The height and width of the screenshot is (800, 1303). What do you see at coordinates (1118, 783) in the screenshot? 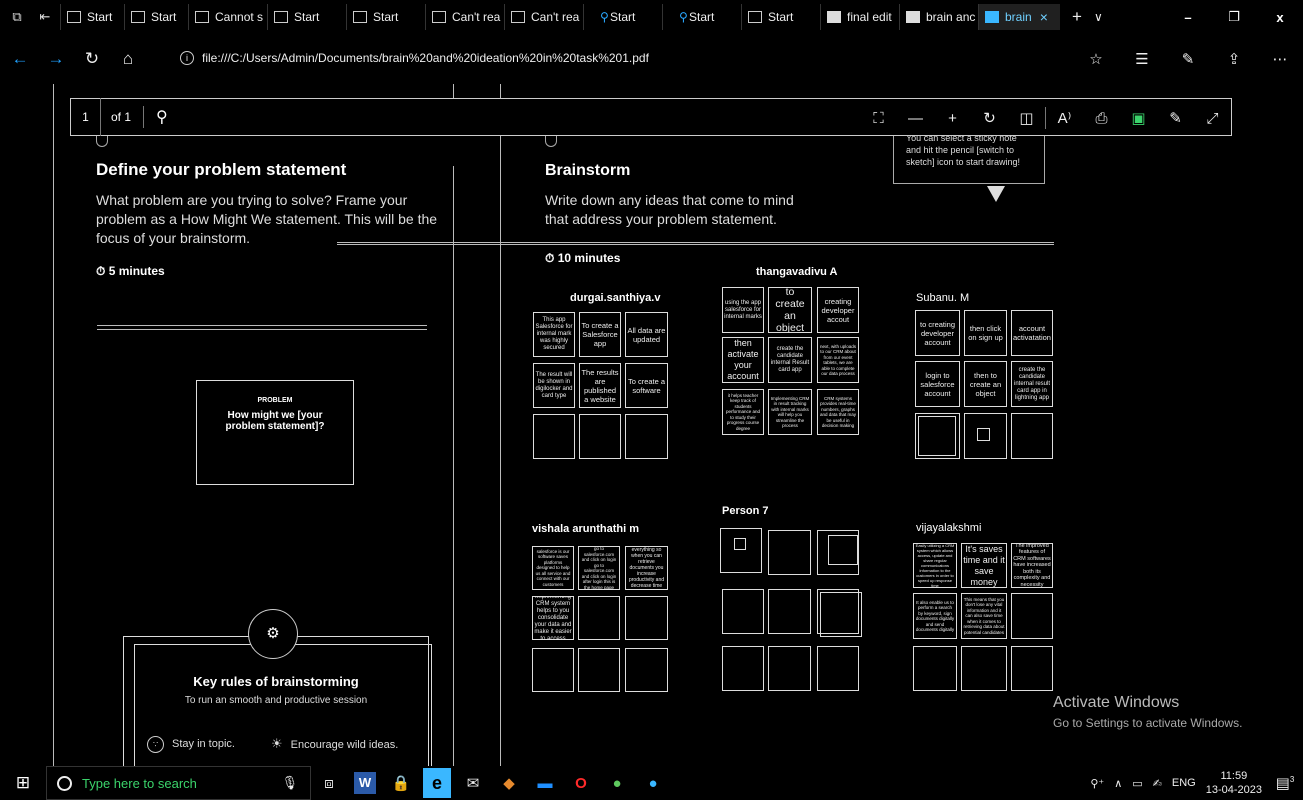
I see `show-hidden-icons: ∧` at bounding box center [1118, 783].